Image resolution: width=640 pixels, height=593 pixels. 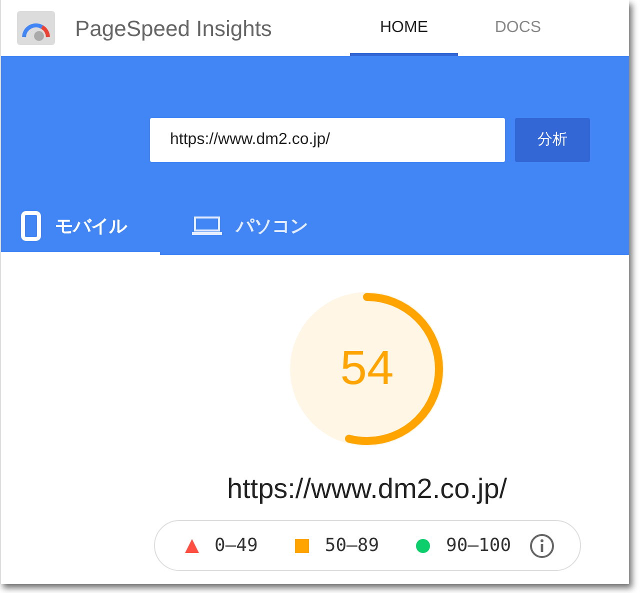 What do you see at coordinates (80, 227) in the screenshot?
I see `device-tab: モバイル` at bounding box center [80, 227].